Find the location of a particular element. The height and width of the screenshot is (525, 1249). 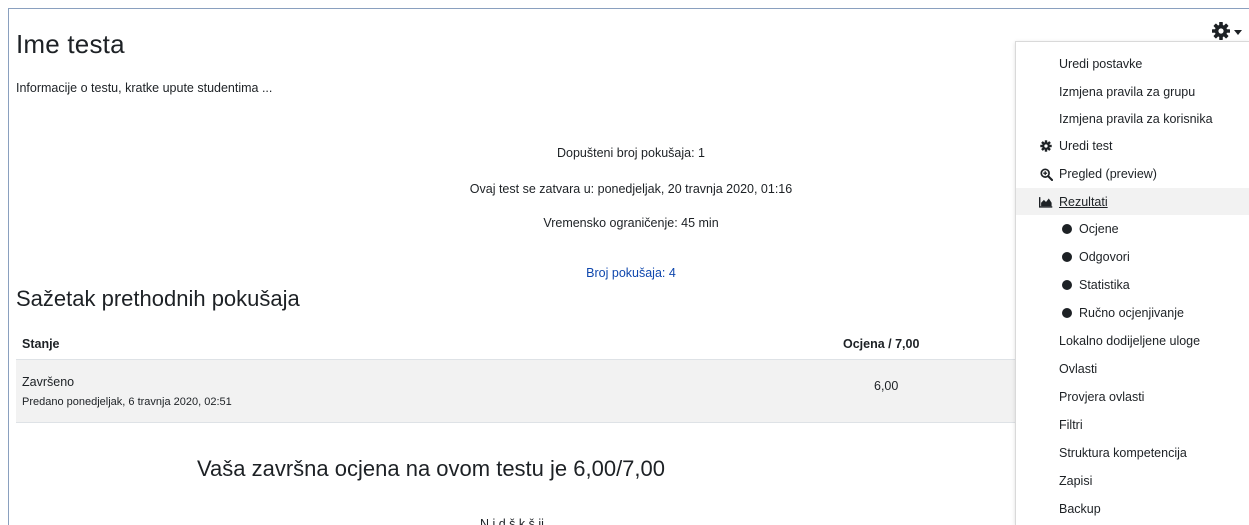

menu-item-filters: Filtri is located at coordinates (1132, 424).